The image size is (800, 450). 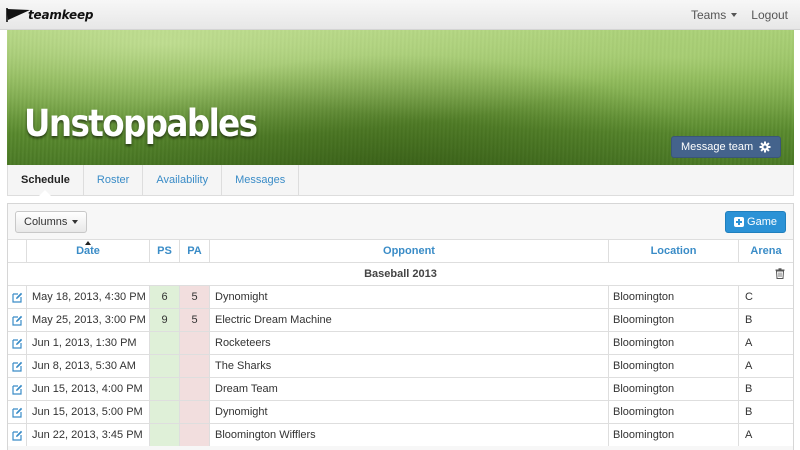 I want to click on teams-dropdown: Teams, so click(x=714, y=15).